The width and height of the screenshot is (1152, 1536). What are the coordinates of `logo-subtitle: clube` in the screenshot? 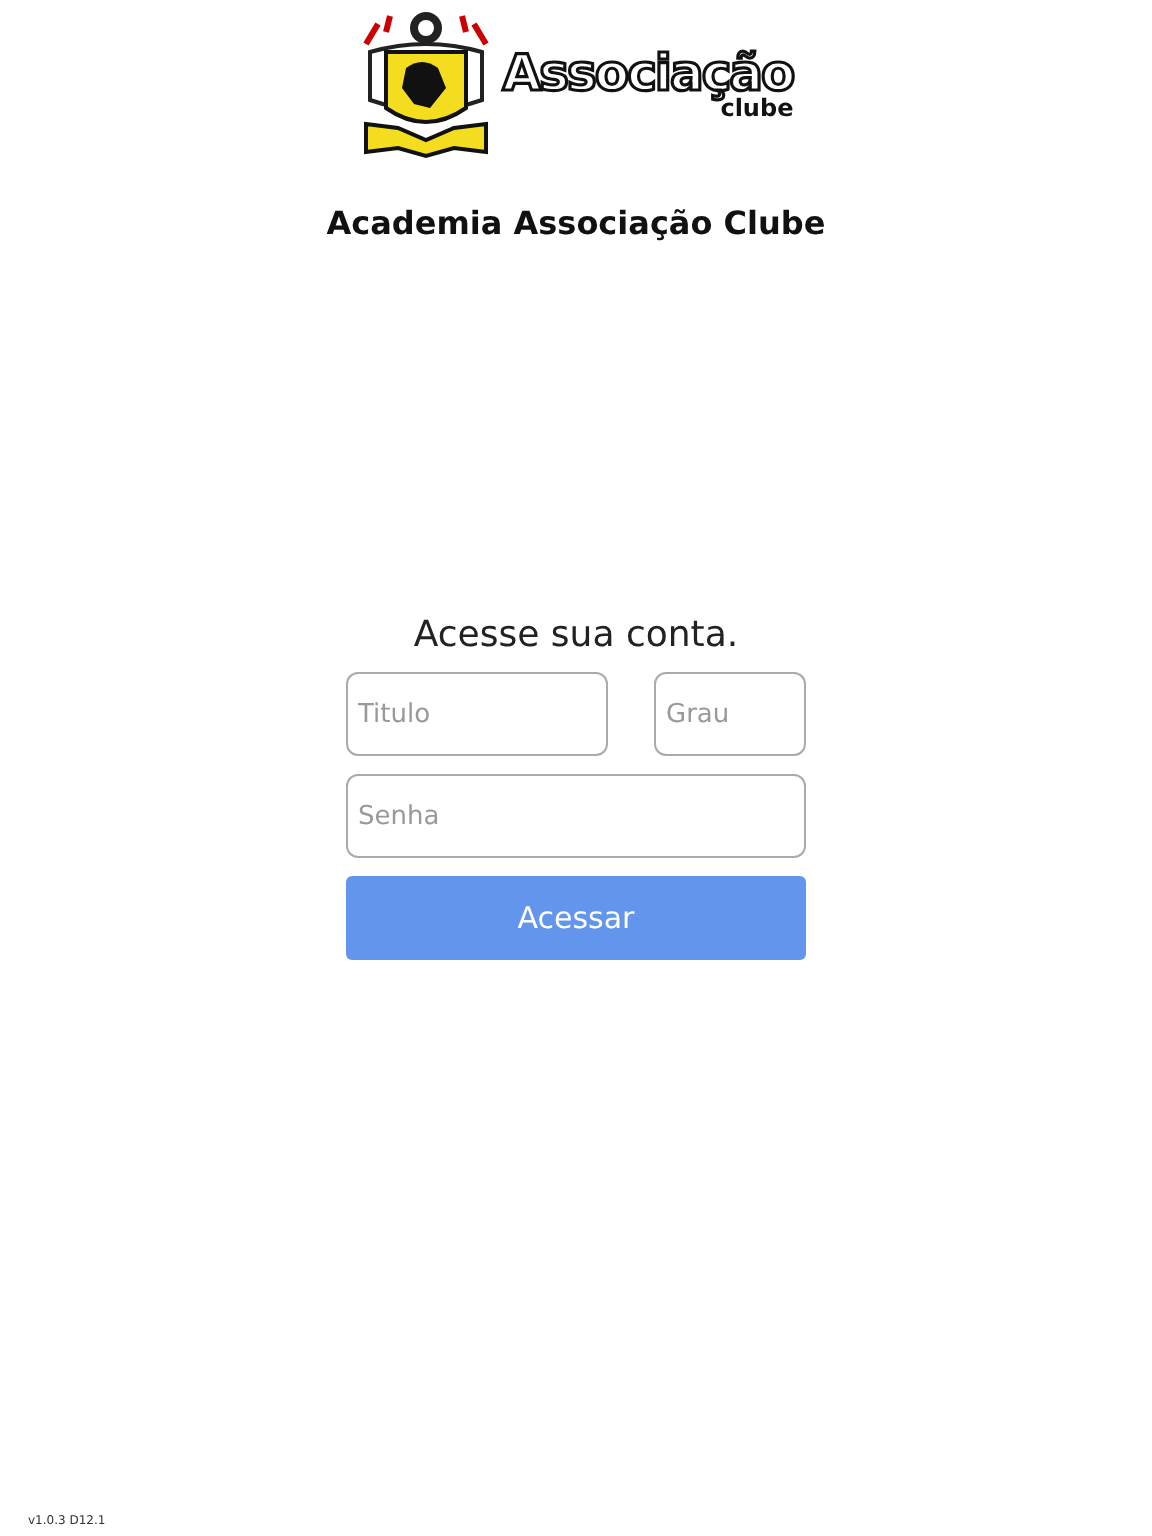 It's located at (757, 108).